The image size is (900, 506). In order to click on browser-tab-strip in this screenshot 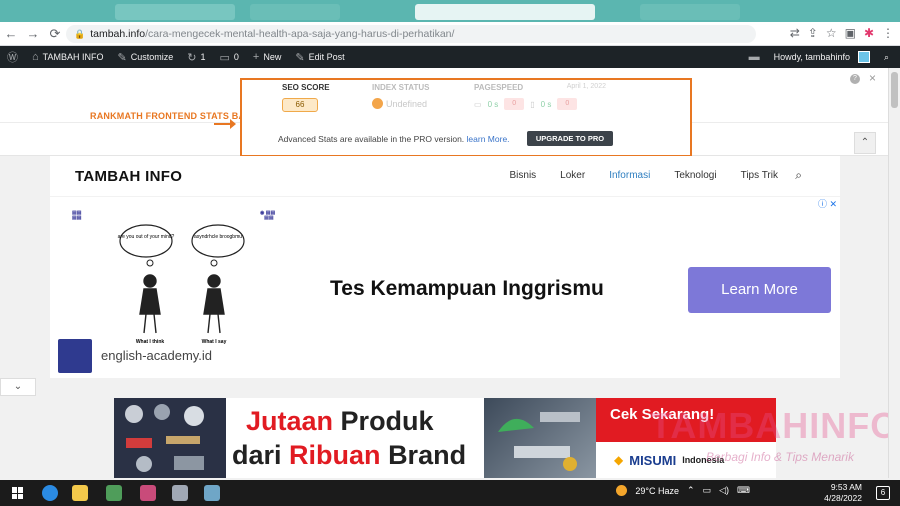, I will do `click(450, 11)`.